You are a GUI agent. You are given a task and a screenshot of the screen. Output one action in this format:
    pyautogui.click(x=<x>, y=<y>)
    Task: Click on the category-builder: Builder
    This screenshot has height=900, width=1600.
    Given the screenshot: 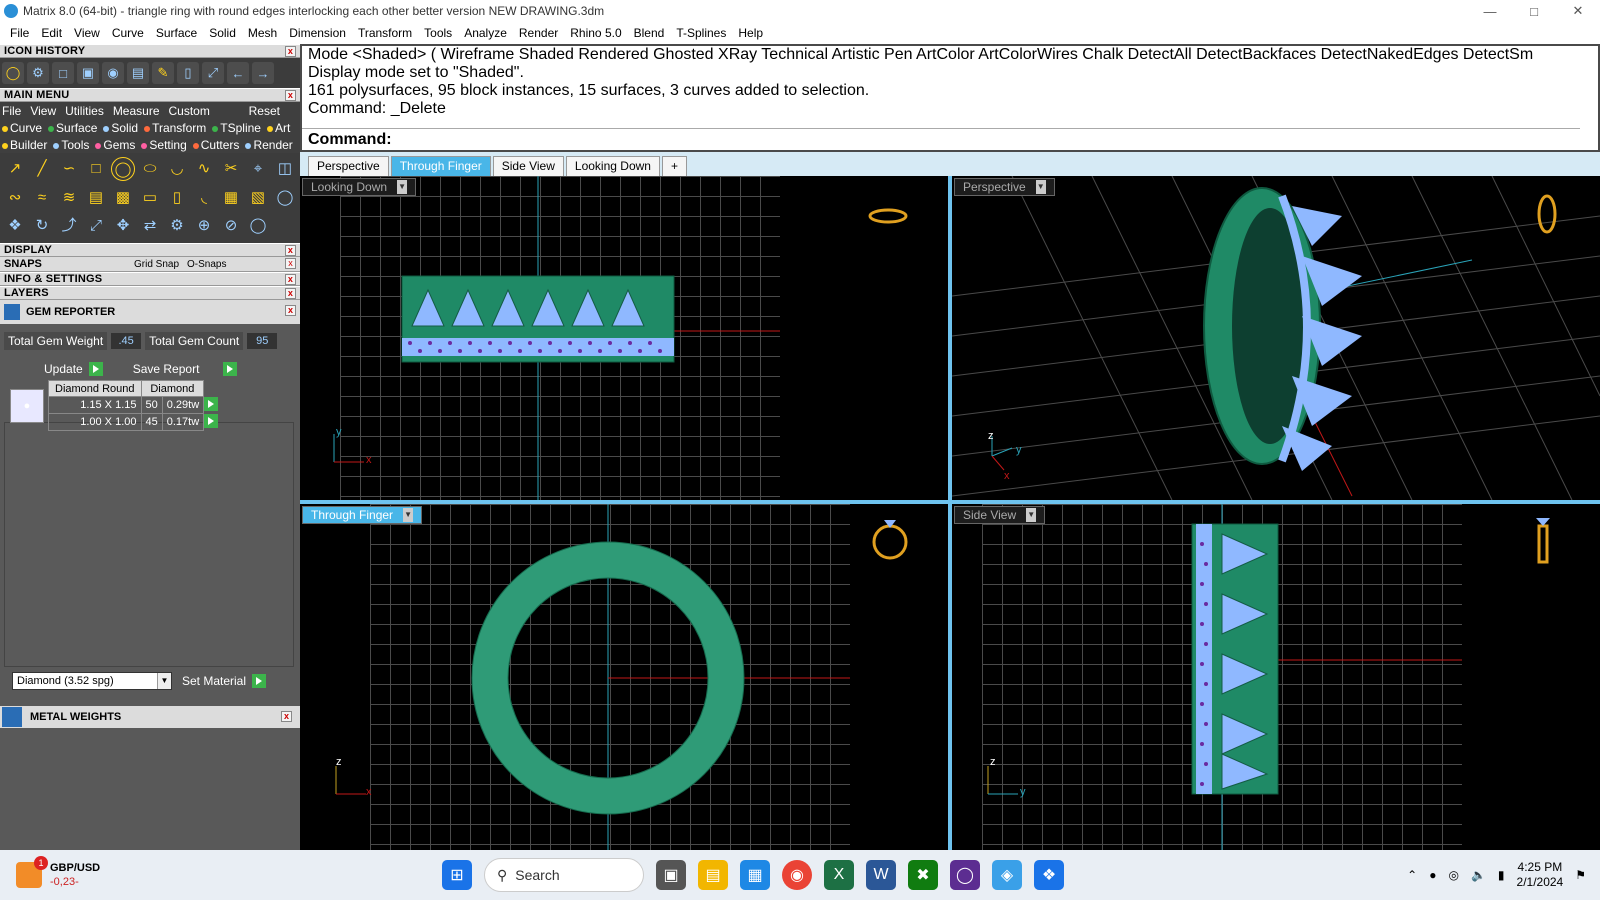 What is the action you would take?
    pyautogui.click(x=26, y=145)
    